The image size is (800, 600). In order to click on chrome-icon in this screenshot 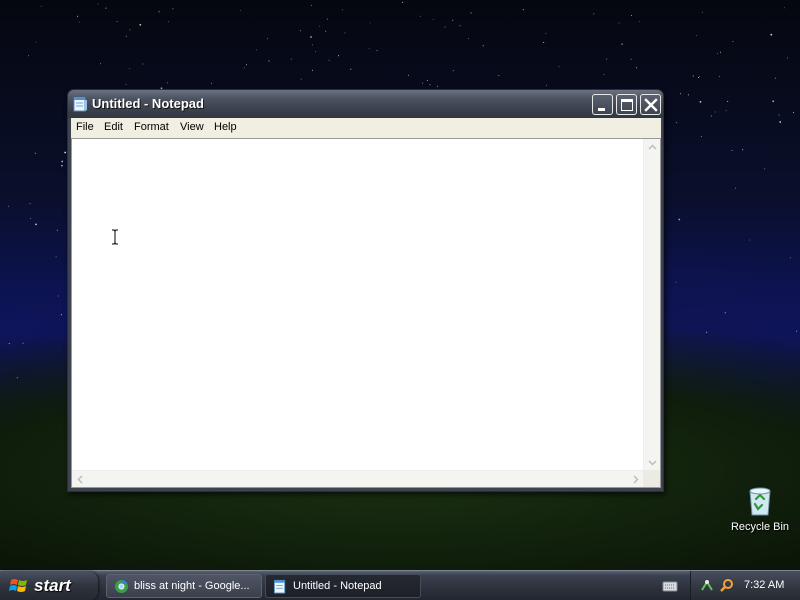, I will do `click(121, 586)`.